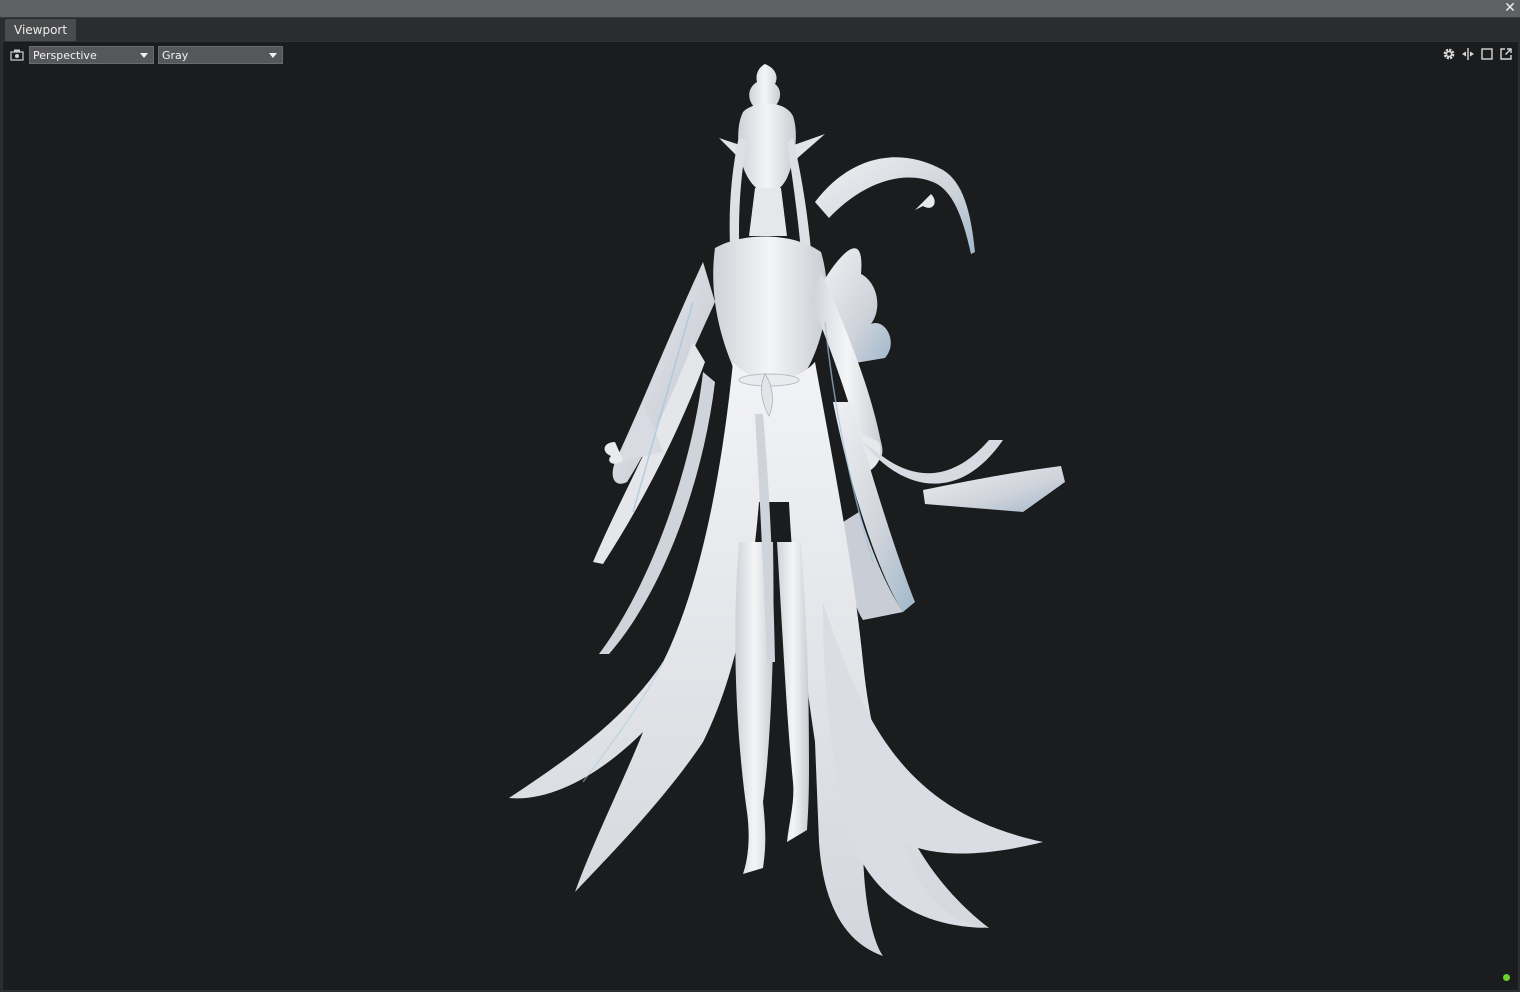 The height and width of the screenshot is (992, 1520). What do you see at coordinates (41, 30) in the screenshot?
I see `tab-viewport: Viewport` at bounding box center [41, 30].